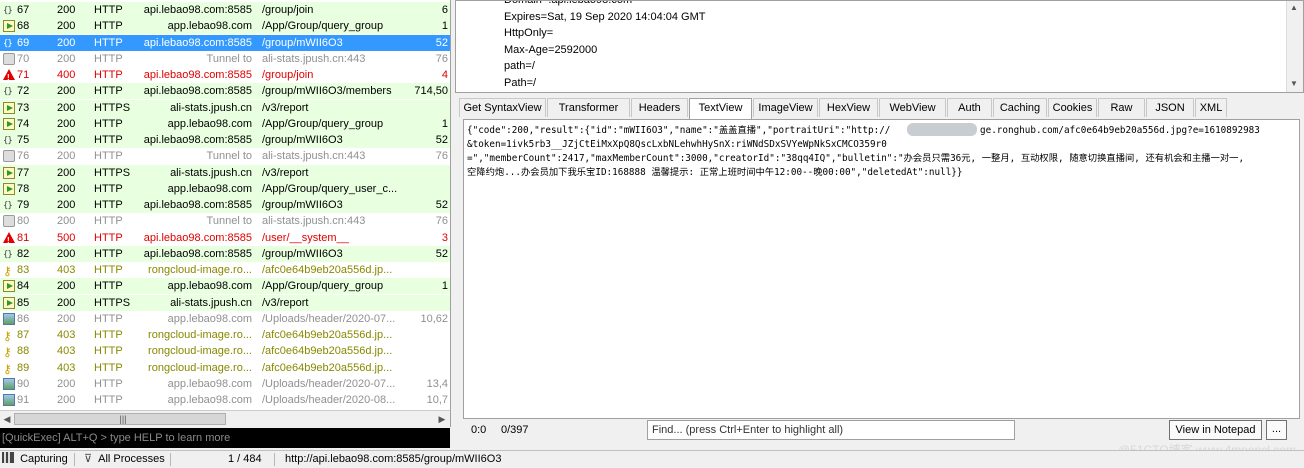  Describe the element at coordinates (9, 302) in the screenshot. I see `arrow-icon` at that location.